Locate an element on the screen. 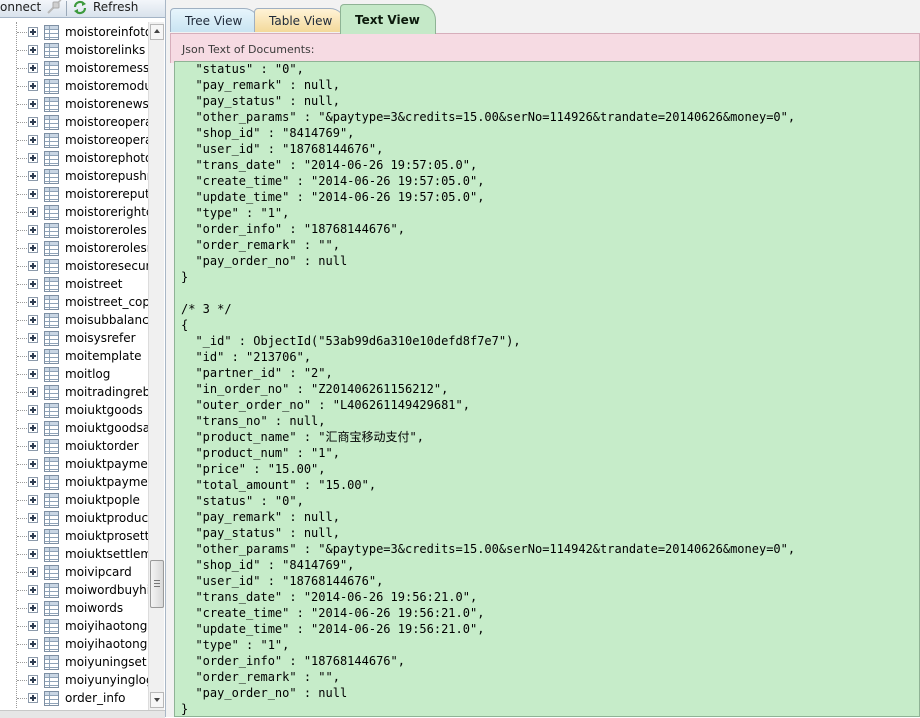 The width and height of the screenshot is (920, 718). json-line: "pay_order_no" : null is located at coordinates (264, 261).